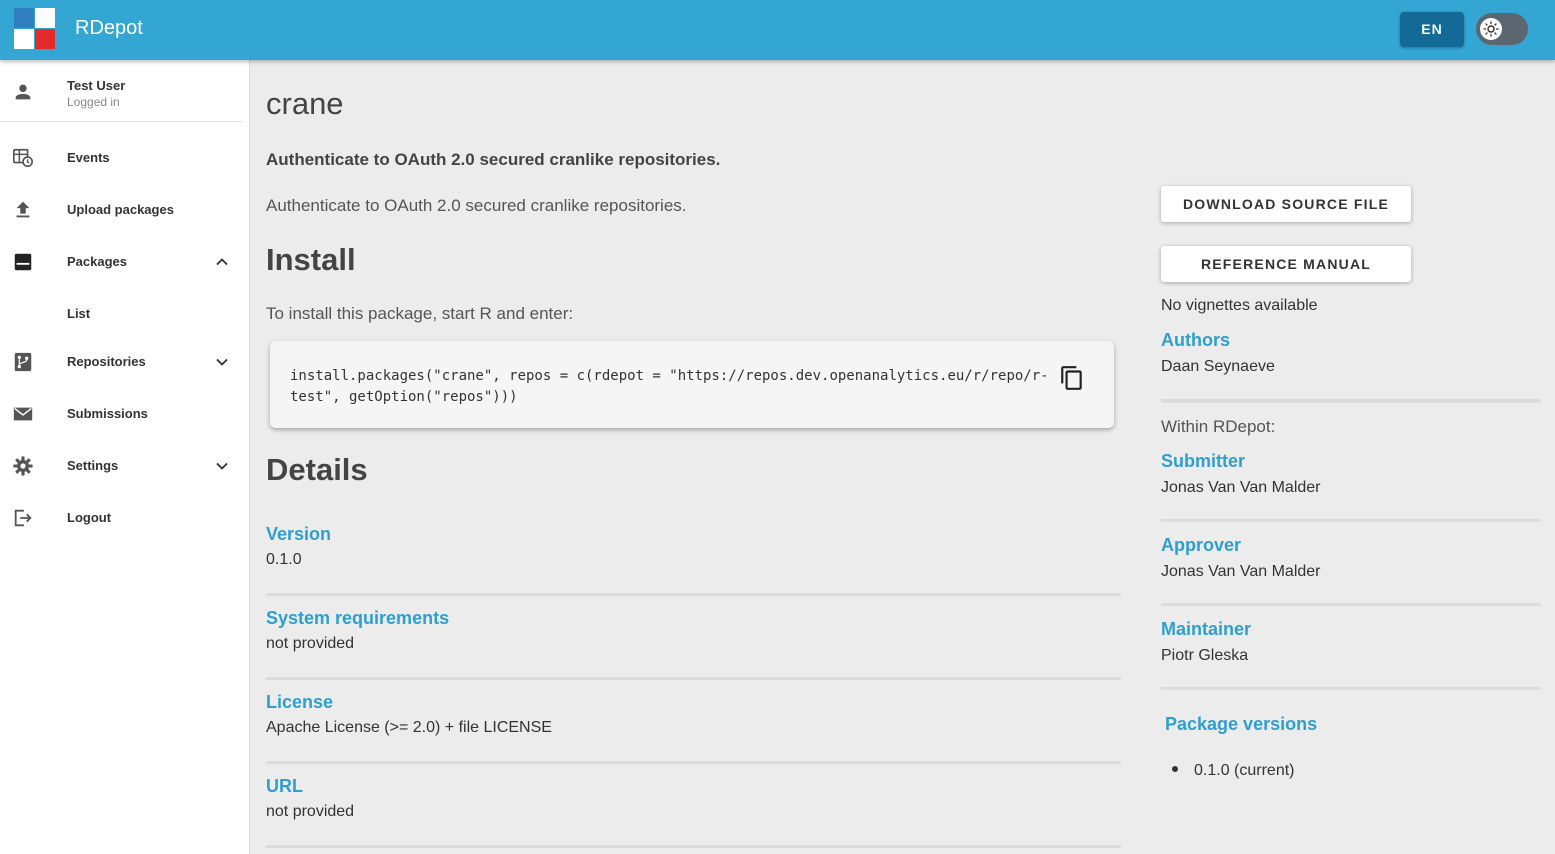 Image resolution: width=1555 pixels, height=854 pixels. I want to click on download-source-button: DOWNLOAD SOURCE FILE, so click(1286, 204).